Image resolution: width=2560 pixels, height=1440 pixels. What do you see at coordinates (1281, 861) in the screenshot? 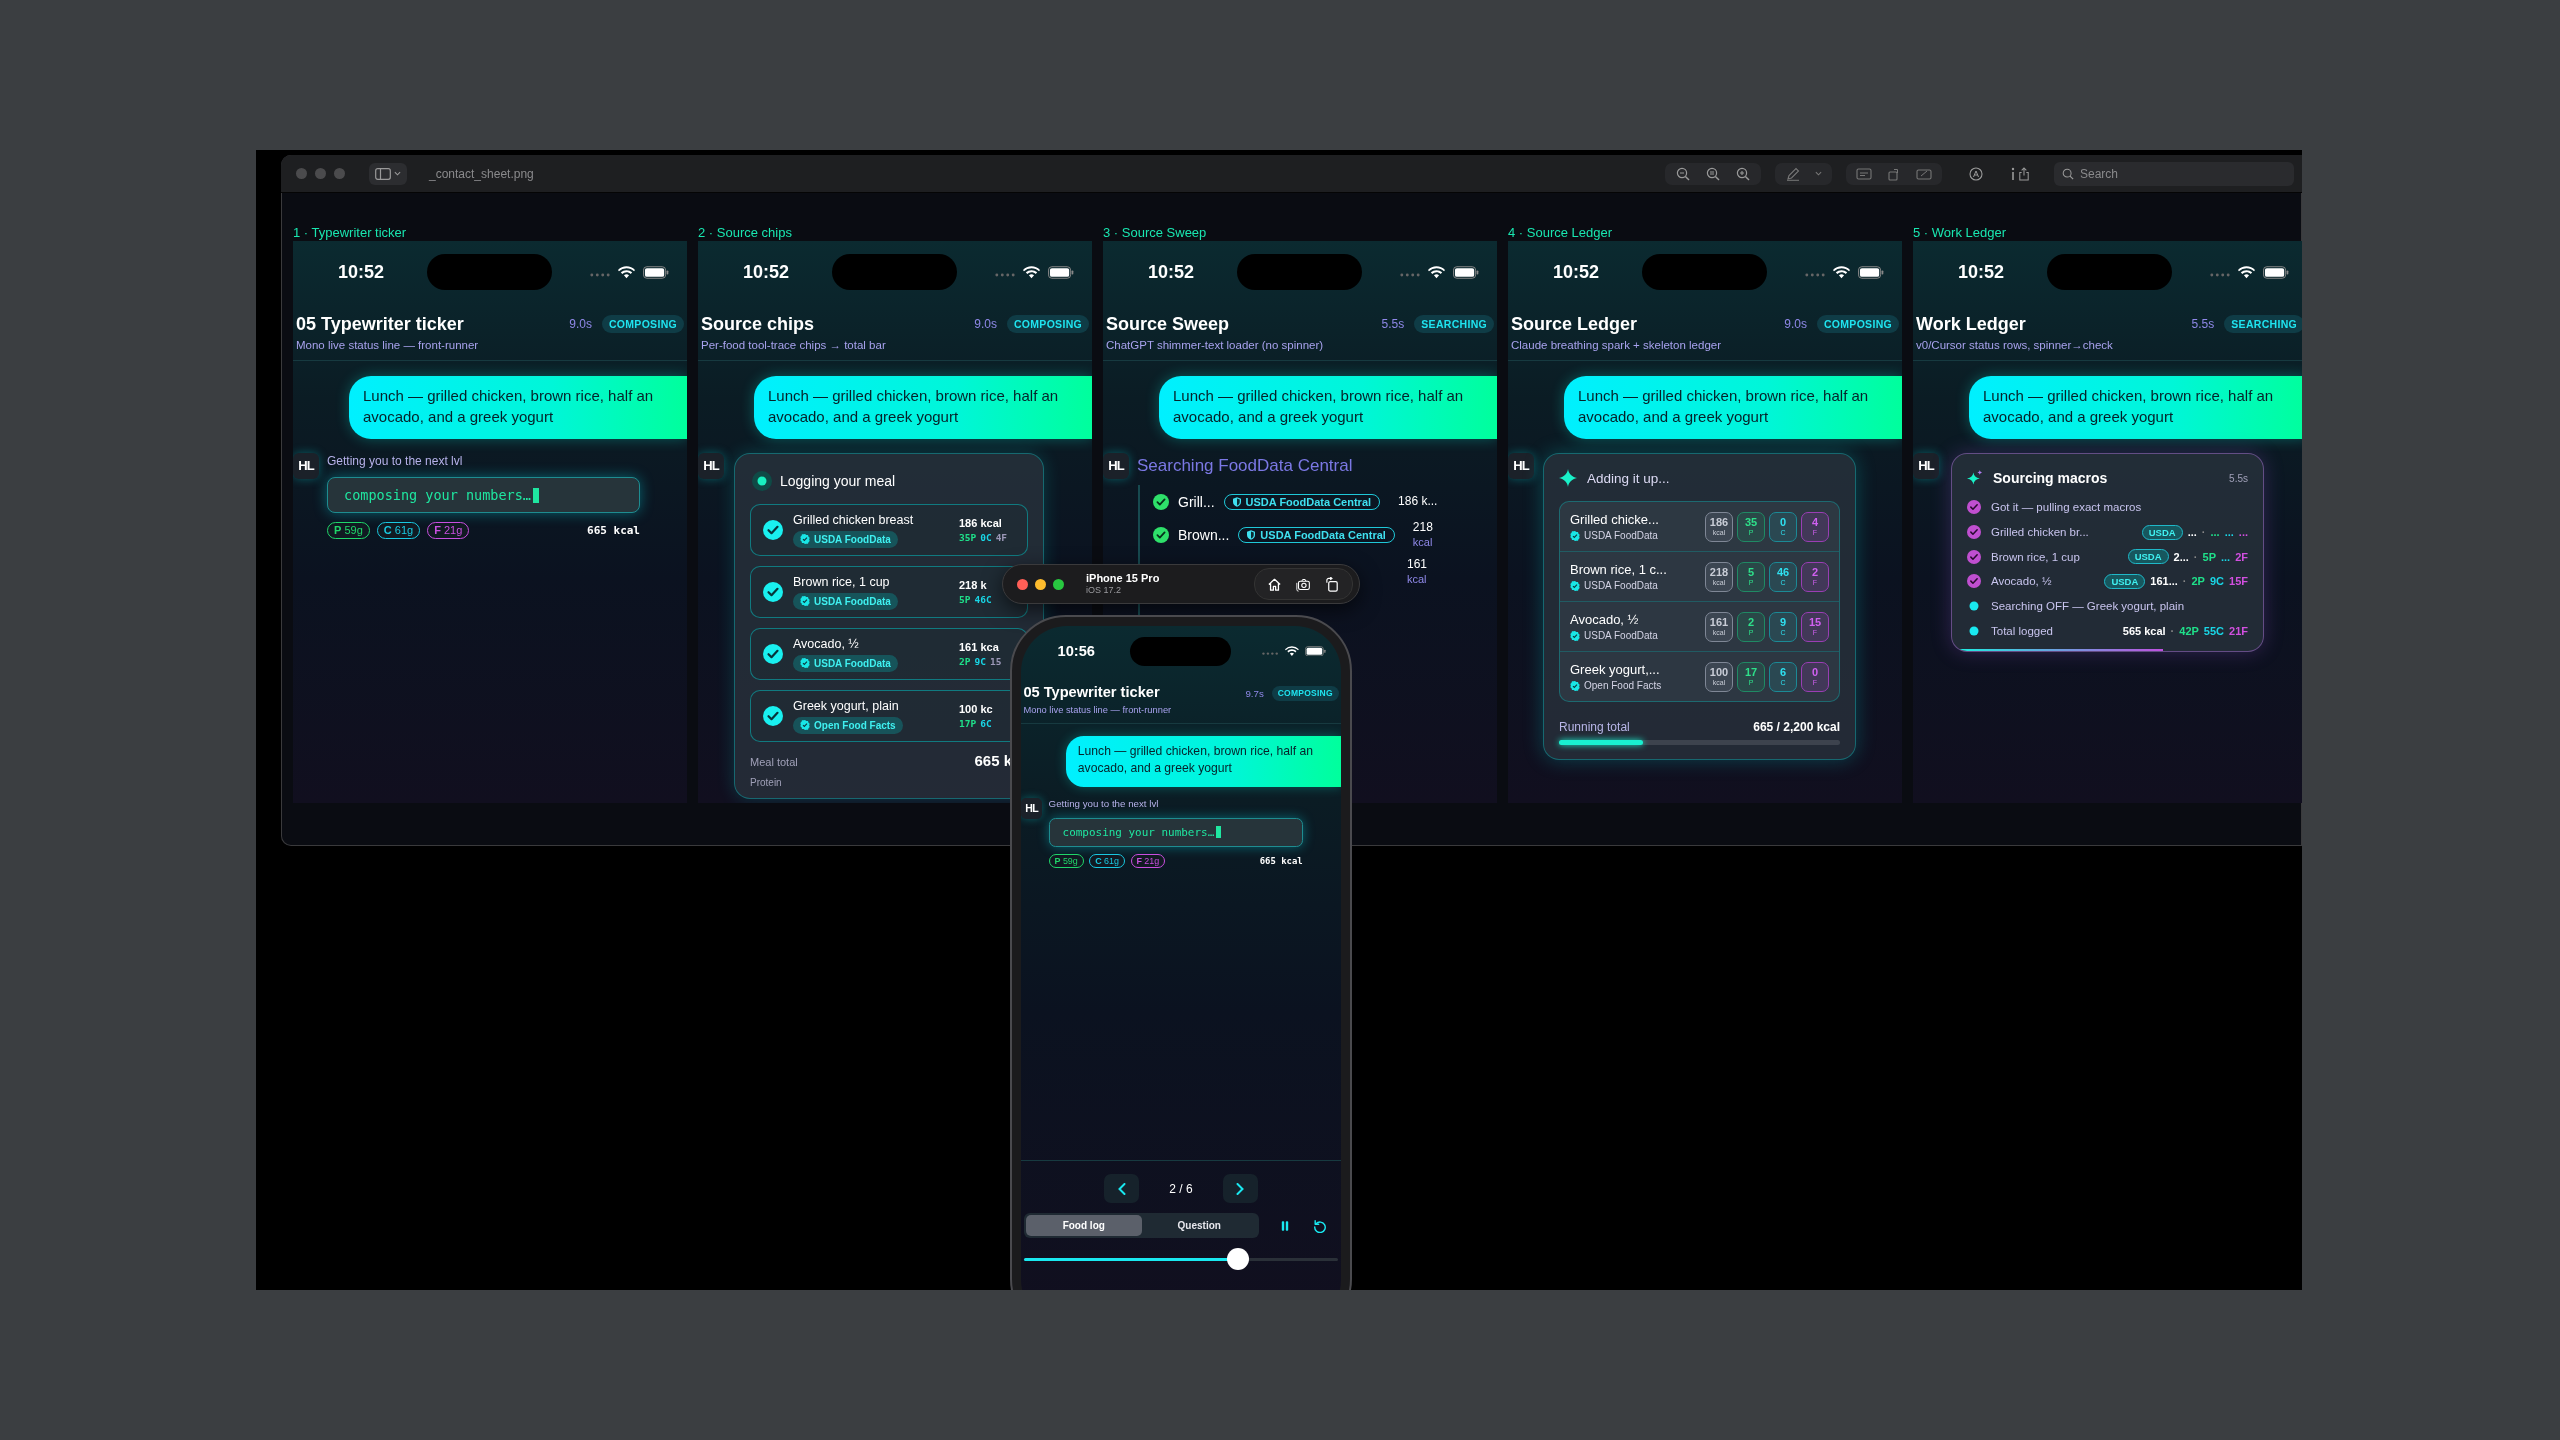
I see `calorie-total: 665 kcal` at bounding box center [1281, 861].